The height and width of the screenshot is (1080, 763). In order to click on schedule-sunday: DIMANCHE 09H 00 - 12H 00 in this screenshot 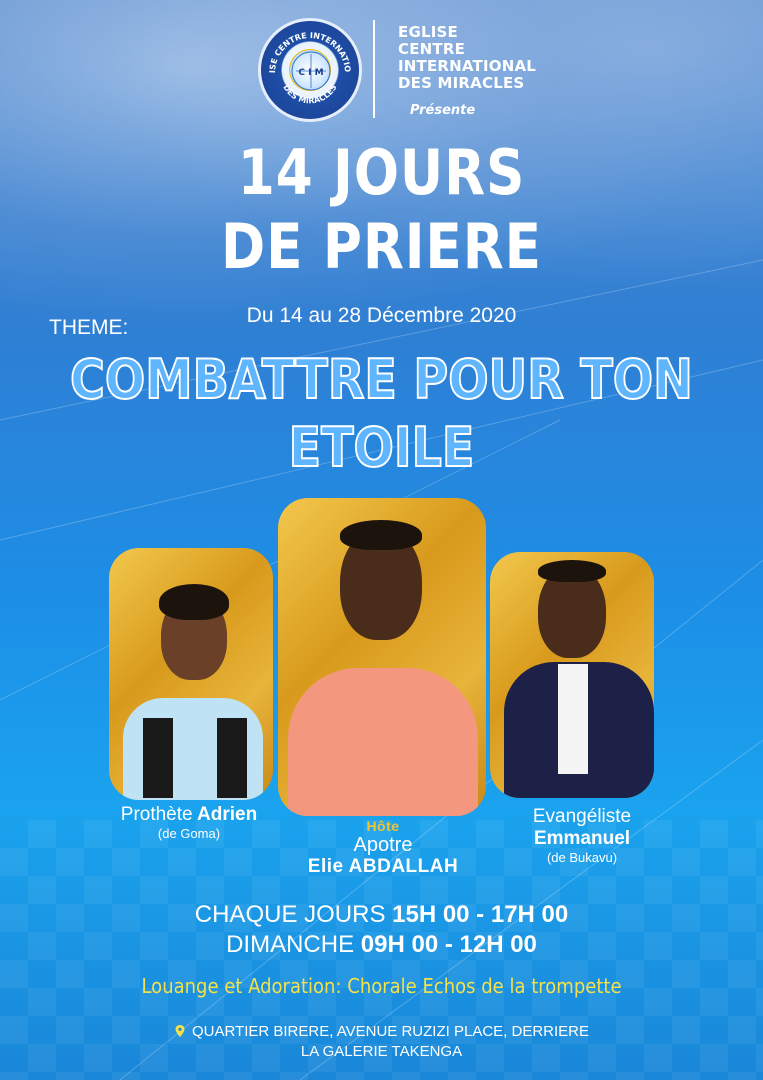, I will do `click(381, 945)`.